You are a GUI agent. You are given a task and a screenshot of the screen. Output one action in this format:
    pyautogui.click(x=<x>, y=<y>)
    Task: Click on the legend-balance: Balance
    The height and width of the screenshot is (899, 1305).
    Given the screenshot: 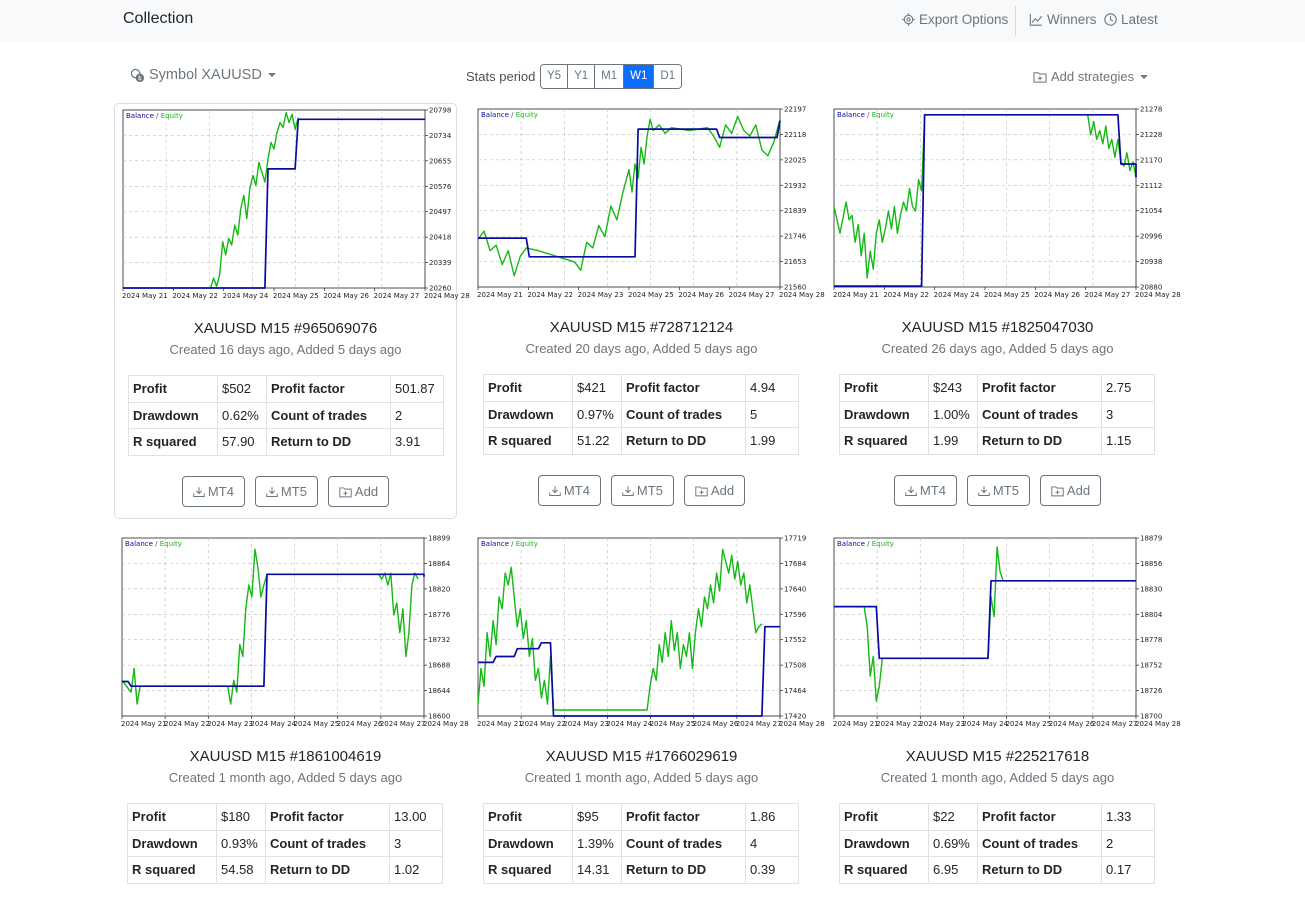 What is the action you would take?
    pyautogui.click(x=139, y=544)
    